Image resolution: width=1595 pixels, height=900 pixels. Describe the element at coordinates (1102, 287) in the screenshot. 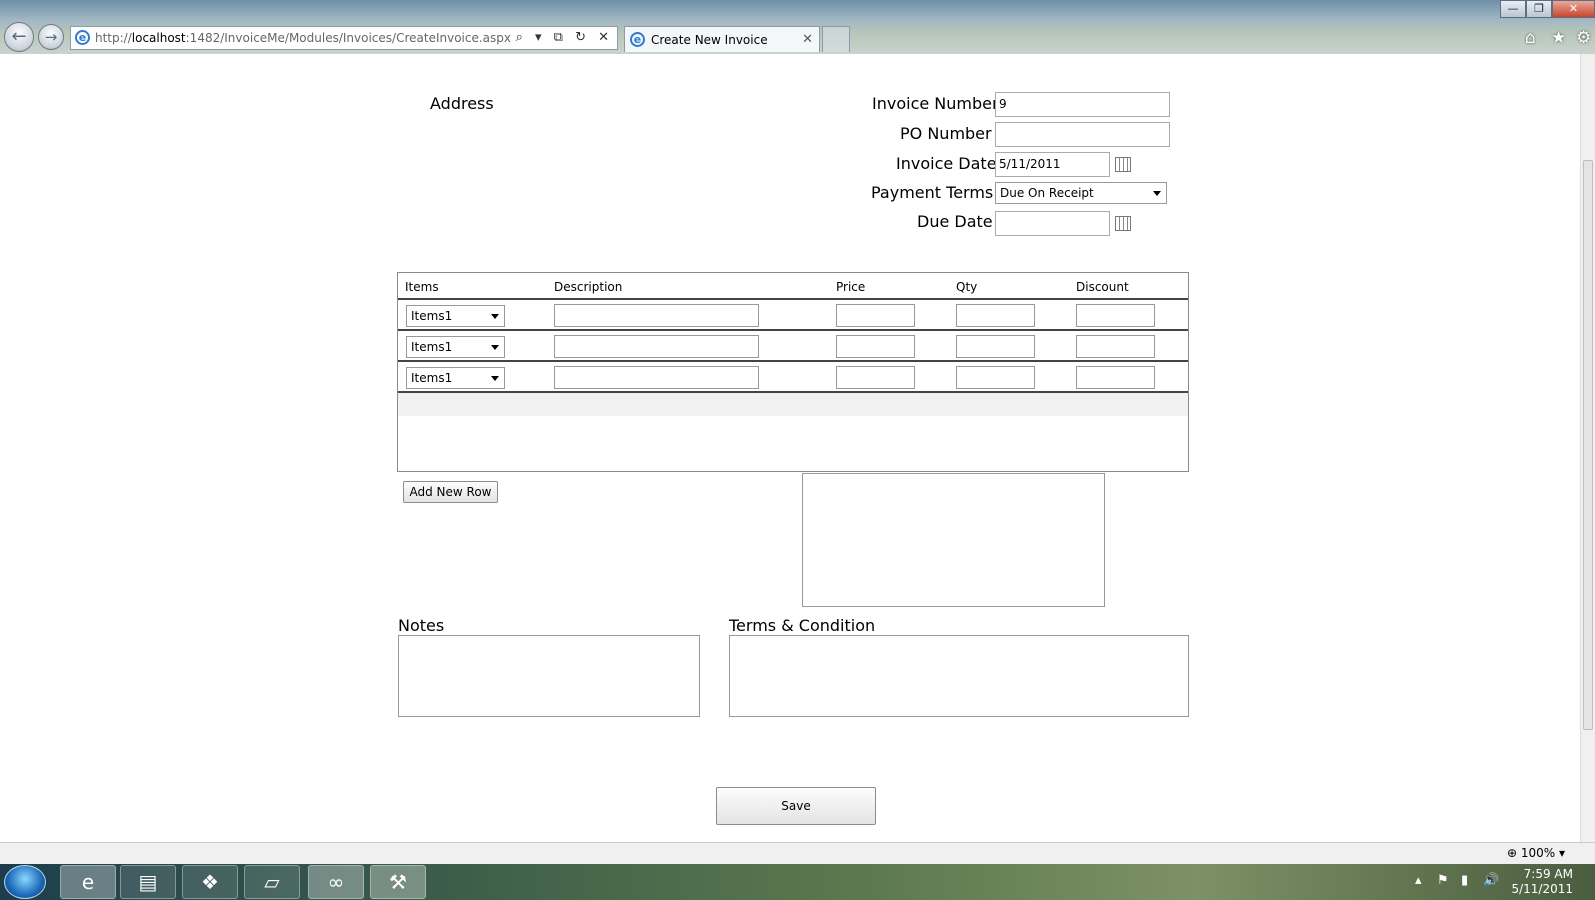

I see `column-header-discount: Discount` at that location.